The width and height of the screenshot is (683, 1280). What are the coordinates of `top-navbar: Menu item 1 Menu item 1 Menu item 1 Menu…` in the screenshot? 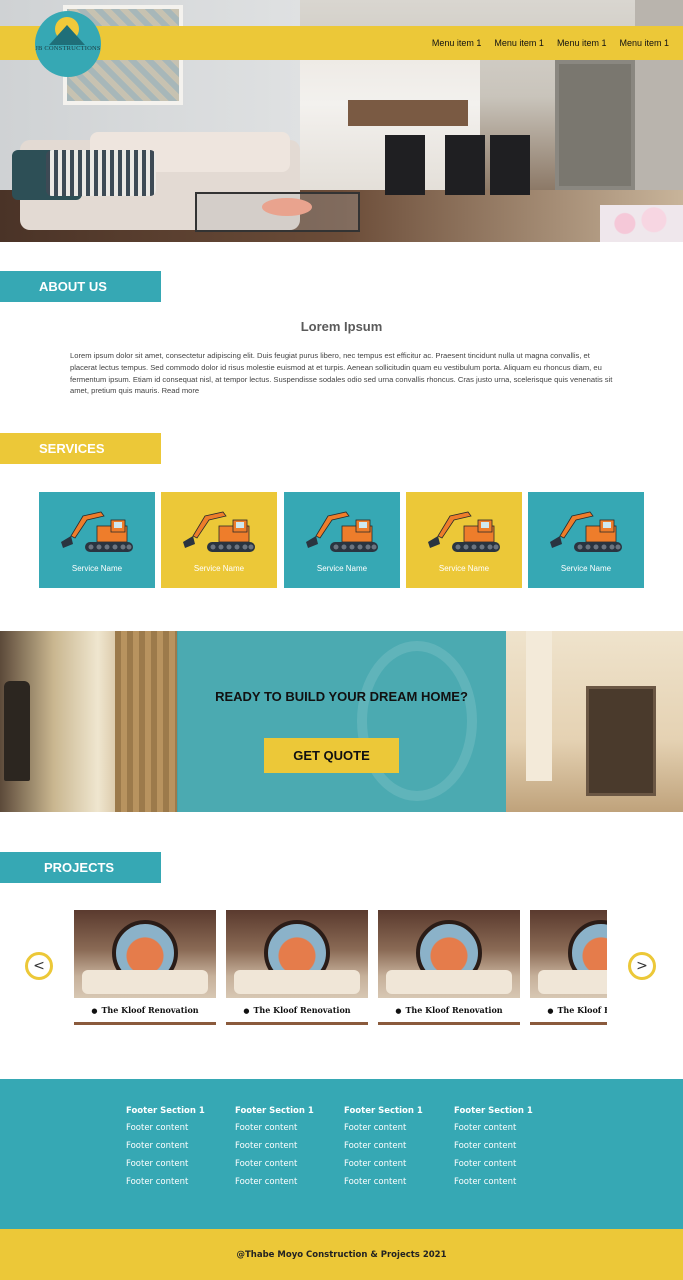 It's located at (341, 43).